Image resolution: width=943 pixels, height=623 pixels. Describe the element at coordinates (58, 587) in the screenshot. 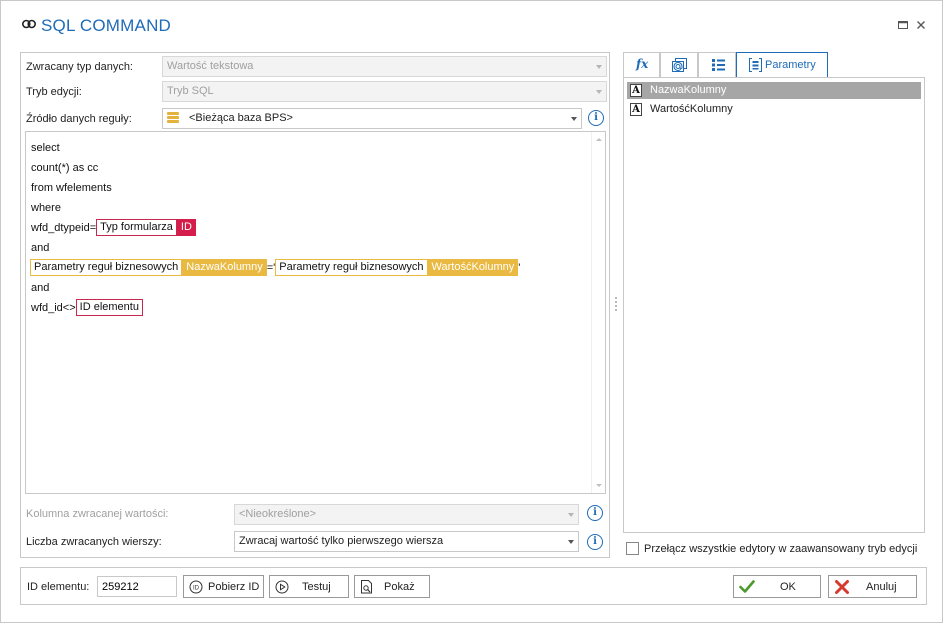

I see `element-id-label: ID elementu:` at that location.